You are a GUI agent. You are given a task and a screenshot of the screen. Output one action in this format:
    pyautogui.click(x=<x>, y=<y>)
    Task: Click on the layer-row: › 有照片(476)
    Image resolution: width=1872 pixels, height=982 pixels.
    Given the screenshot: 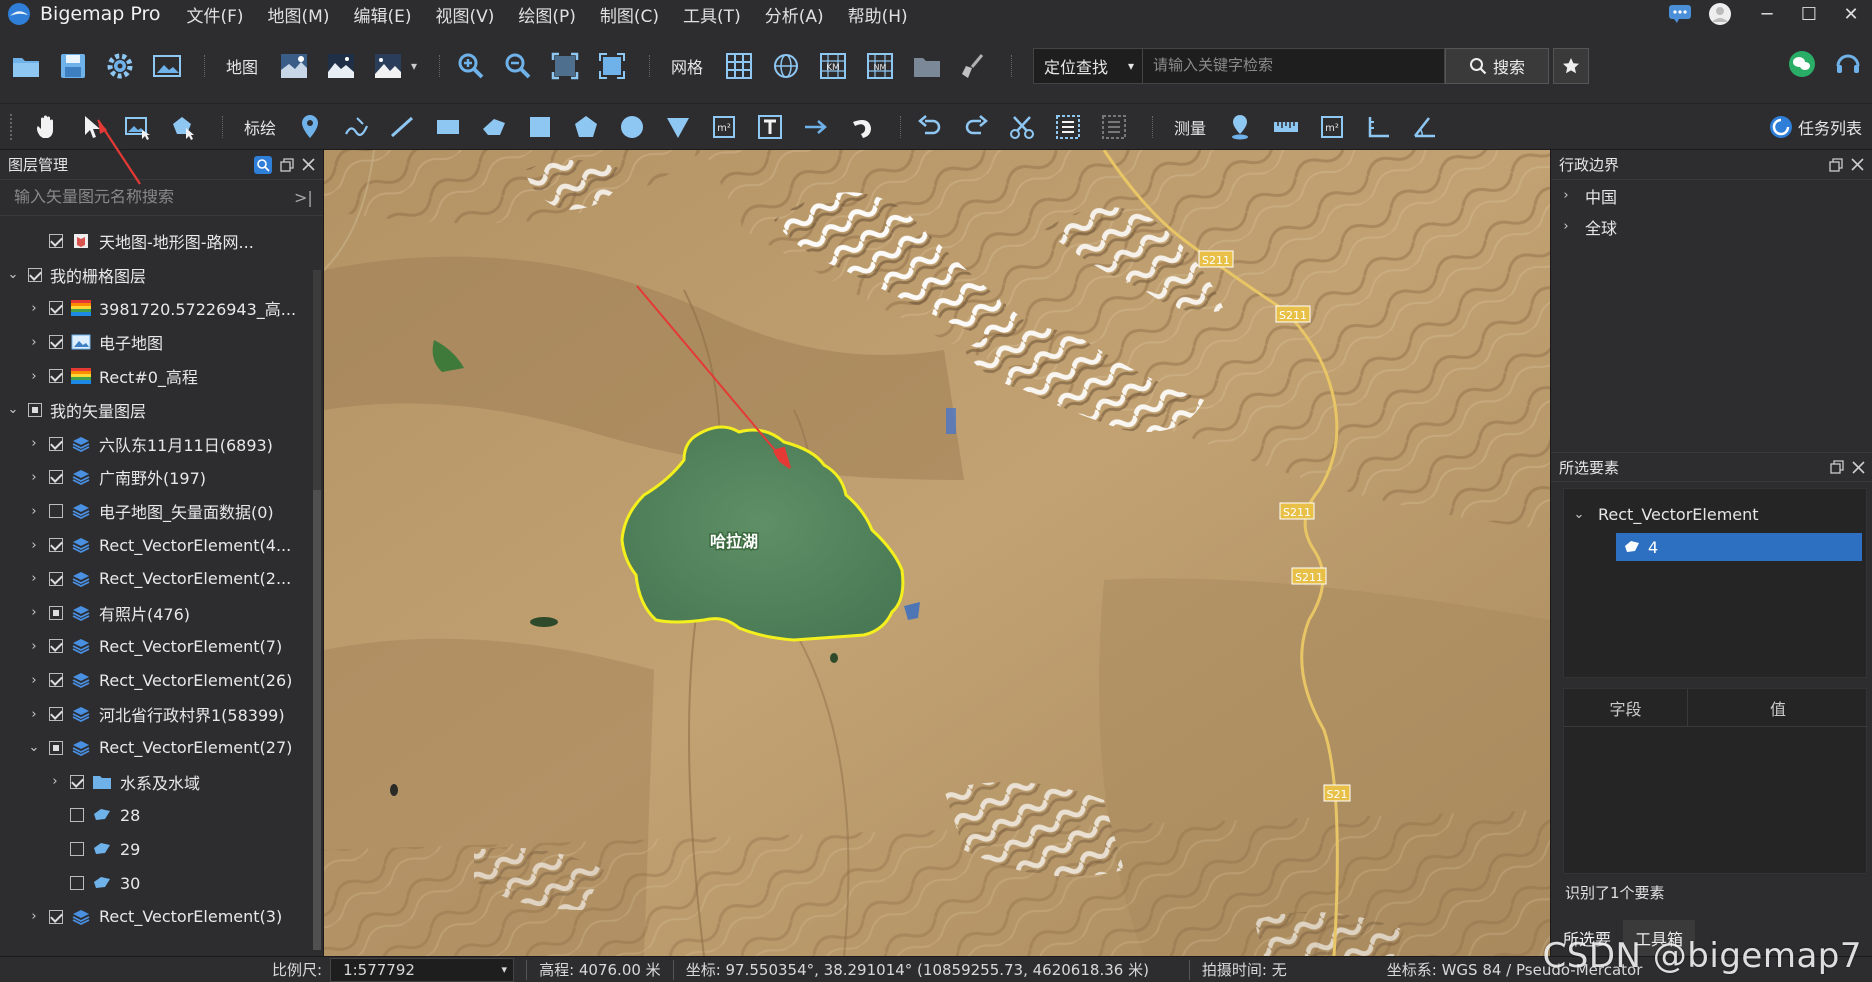 What is the action you would take?
    pyautogui.click(x=156, y=613)
    